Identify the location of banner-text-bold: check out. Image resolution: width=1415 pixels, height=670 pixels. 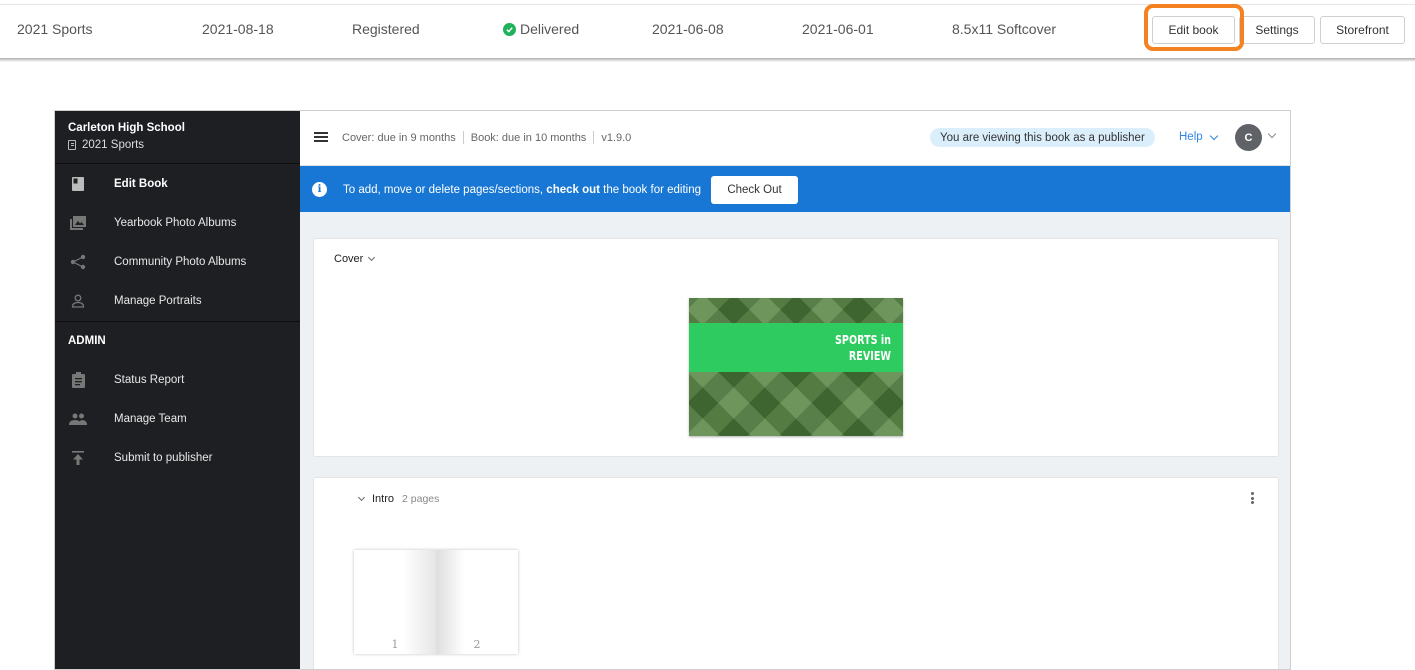
(573, 190).